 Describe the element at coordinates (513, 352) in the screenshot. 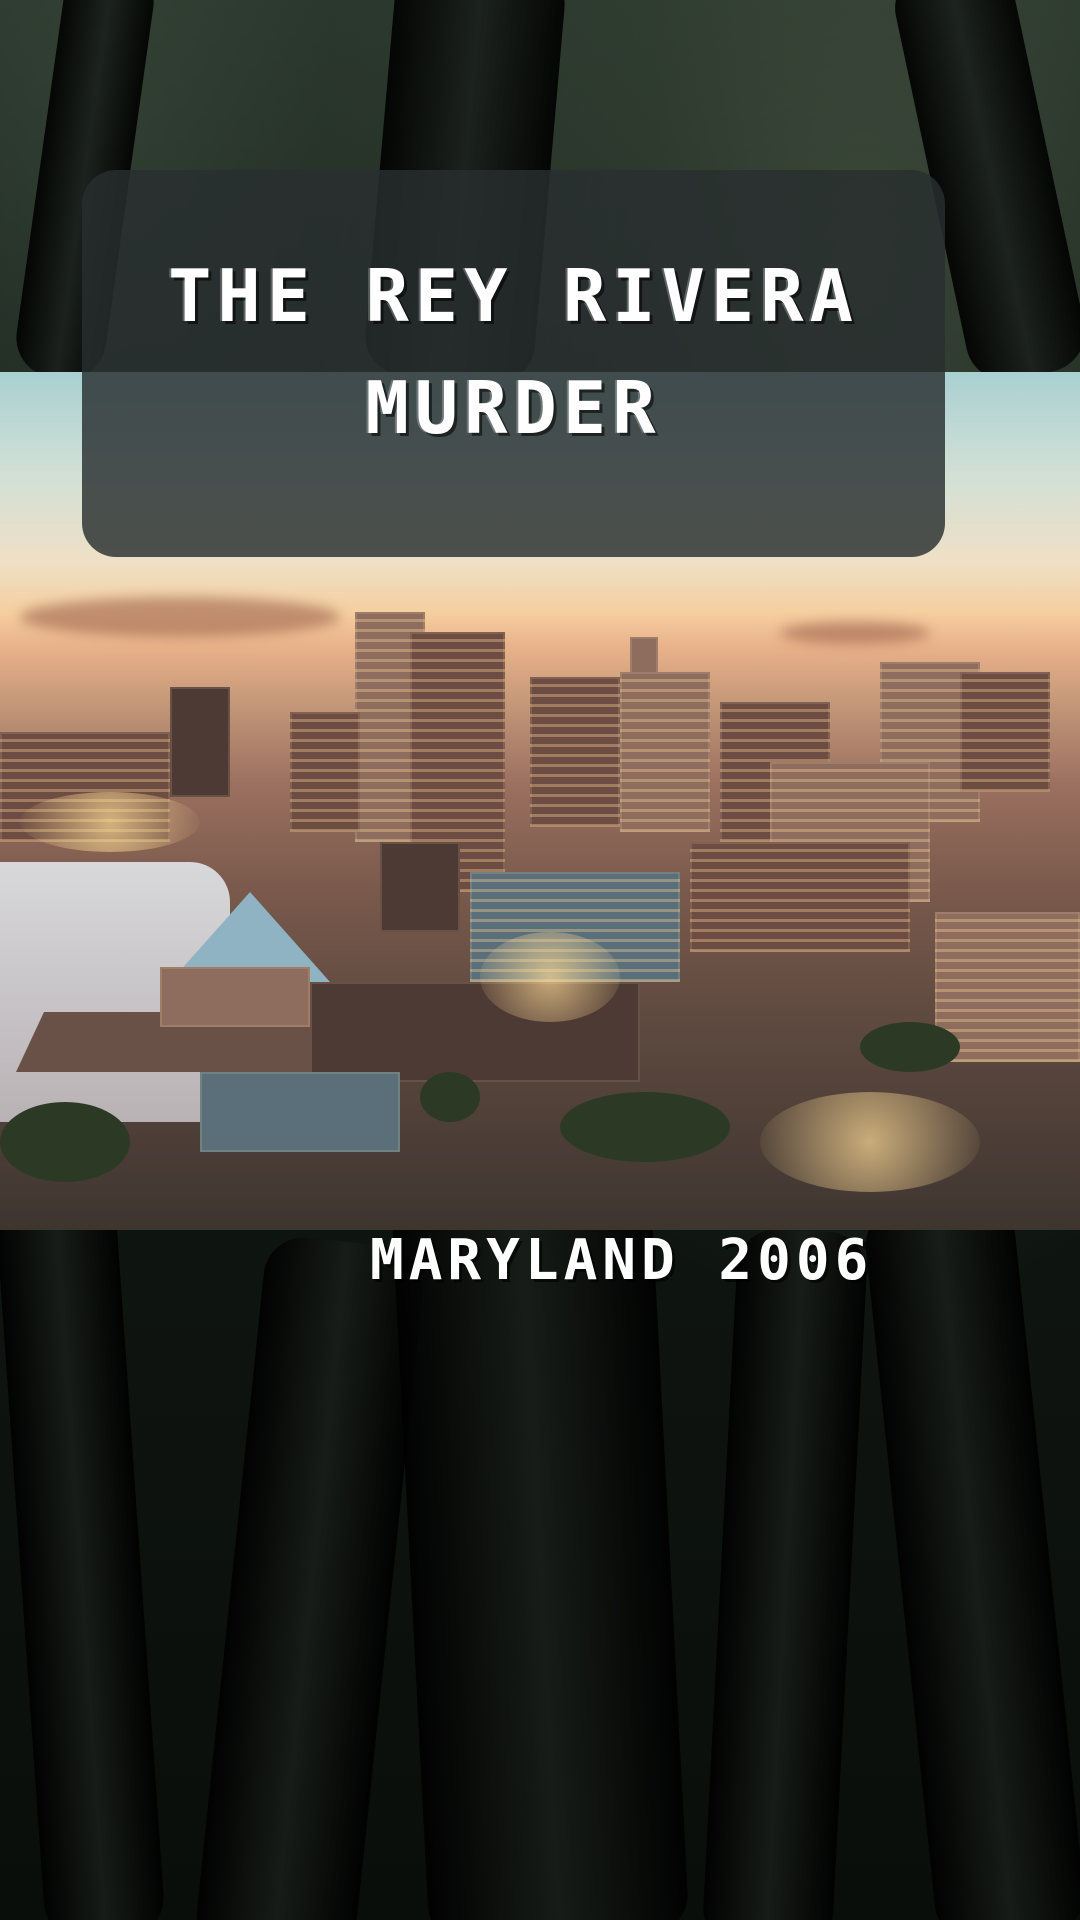

I see `video-title: THE REY RIVERA MURDER` at that location.